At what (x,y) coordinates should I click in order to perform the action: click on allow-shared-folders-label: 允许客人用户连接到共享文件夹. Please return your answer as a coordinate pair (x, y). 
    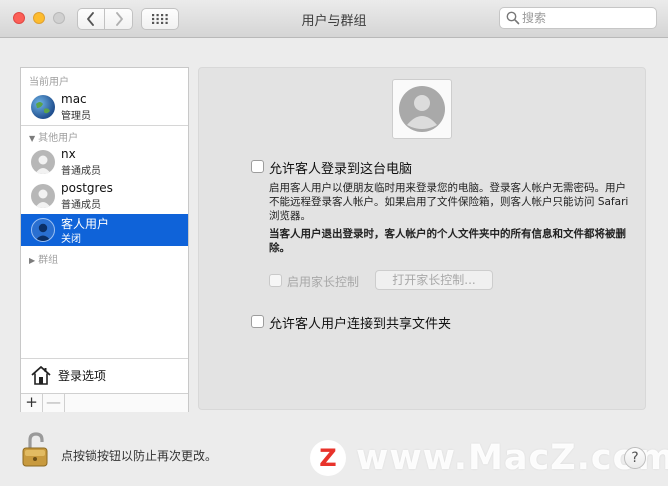
    Looking at the image, I should click on (360, 322).